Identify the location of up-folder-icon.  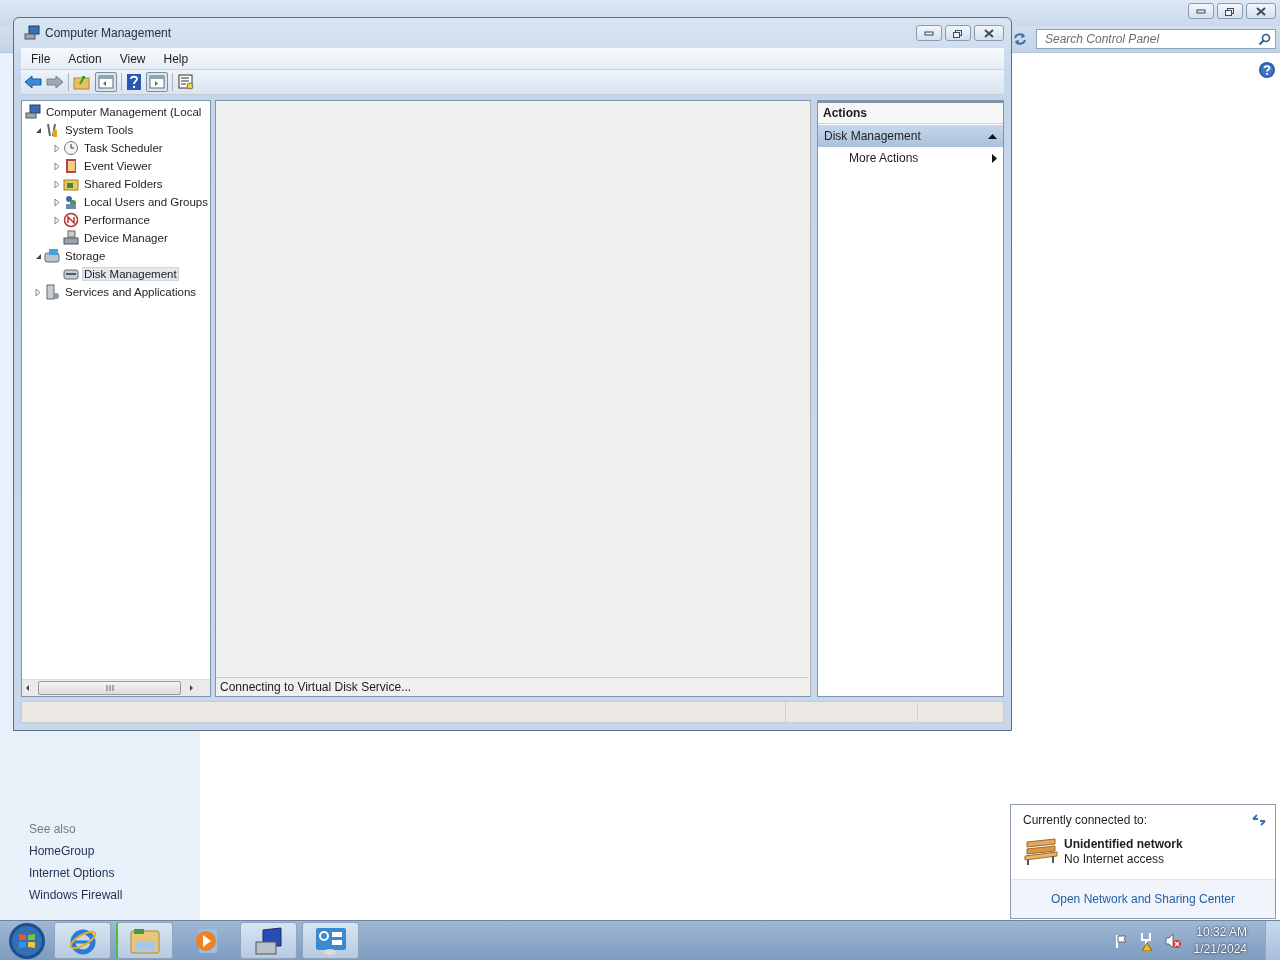
(82, 82).